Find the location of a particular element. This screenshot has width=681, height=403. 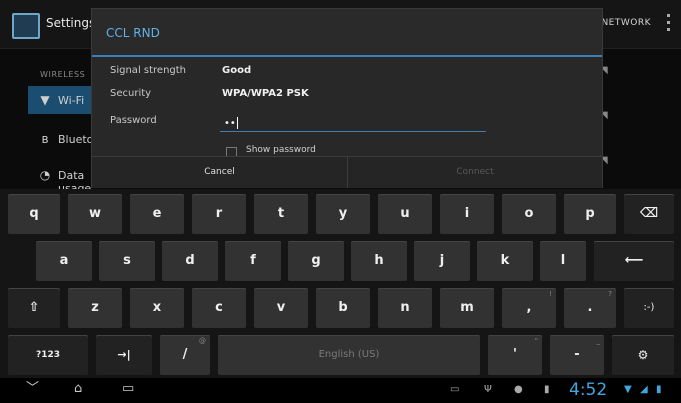

key-l: l is located at coordinates (563, 261).